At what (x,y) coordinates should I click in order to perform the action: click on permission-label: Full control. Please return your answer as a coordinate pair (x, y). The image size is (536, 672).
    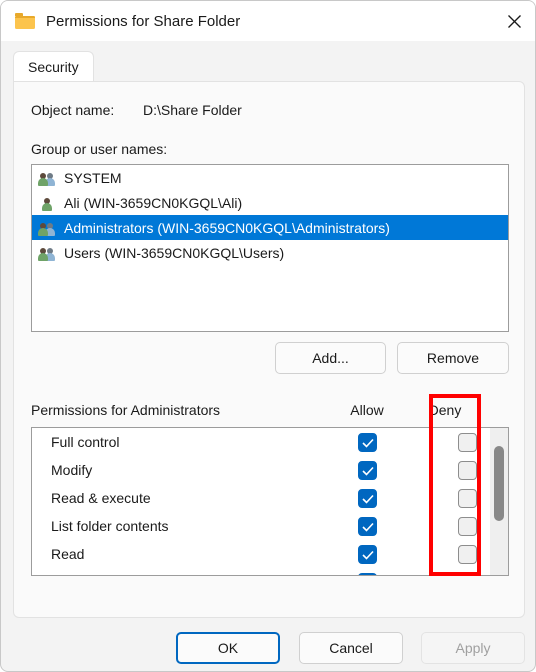
    Looking at the image, I should click on (85, 442).